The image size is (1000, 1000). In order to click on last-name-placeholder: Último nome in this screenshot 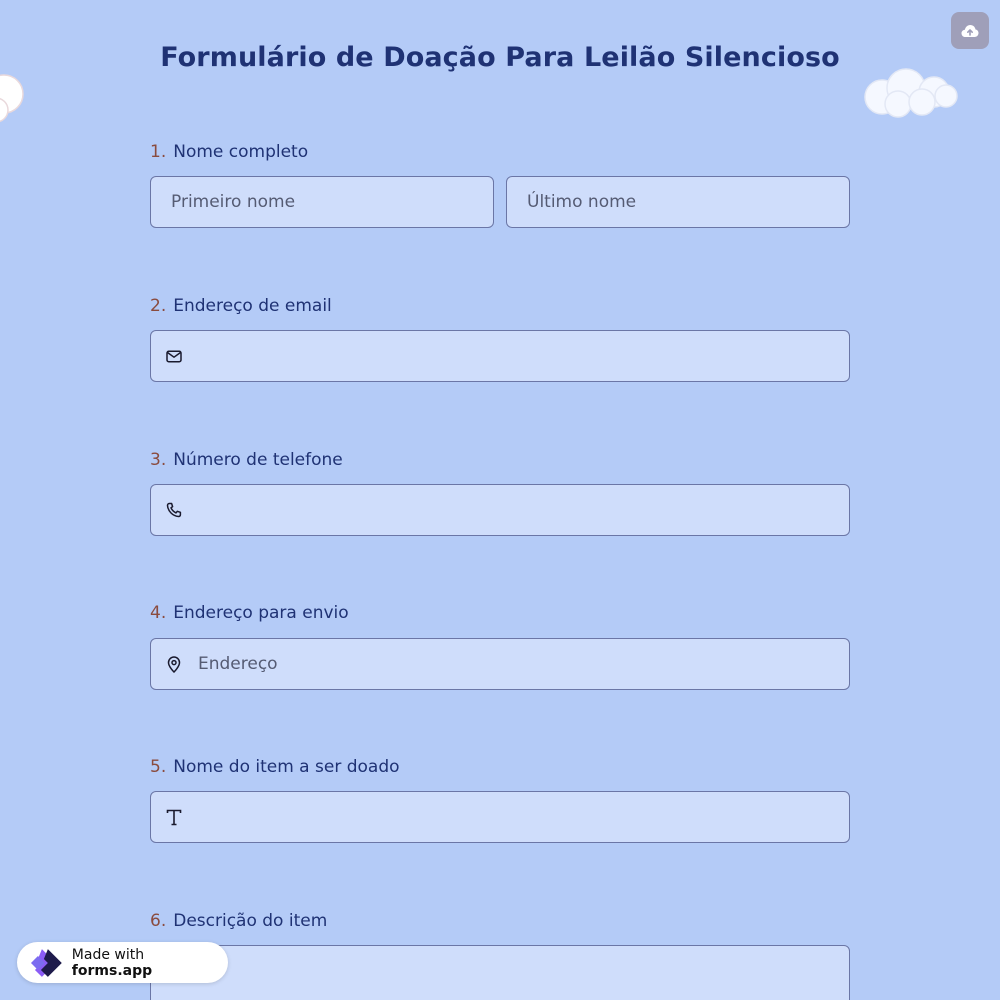, I will do `click(582, 202)`.